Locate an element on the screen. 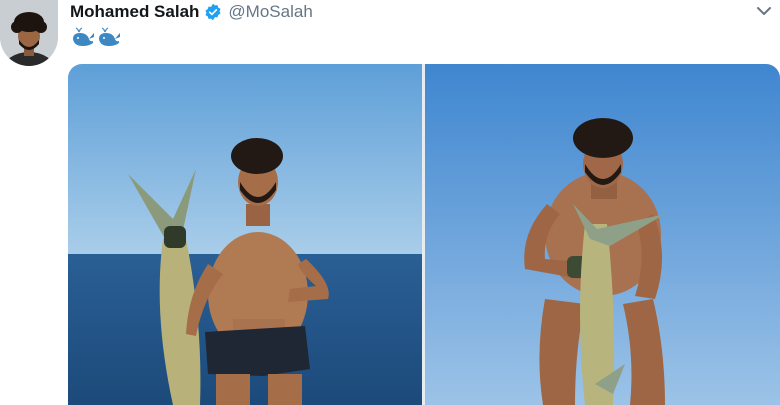  verified-badge-icon is located at coordinates (213, 12).